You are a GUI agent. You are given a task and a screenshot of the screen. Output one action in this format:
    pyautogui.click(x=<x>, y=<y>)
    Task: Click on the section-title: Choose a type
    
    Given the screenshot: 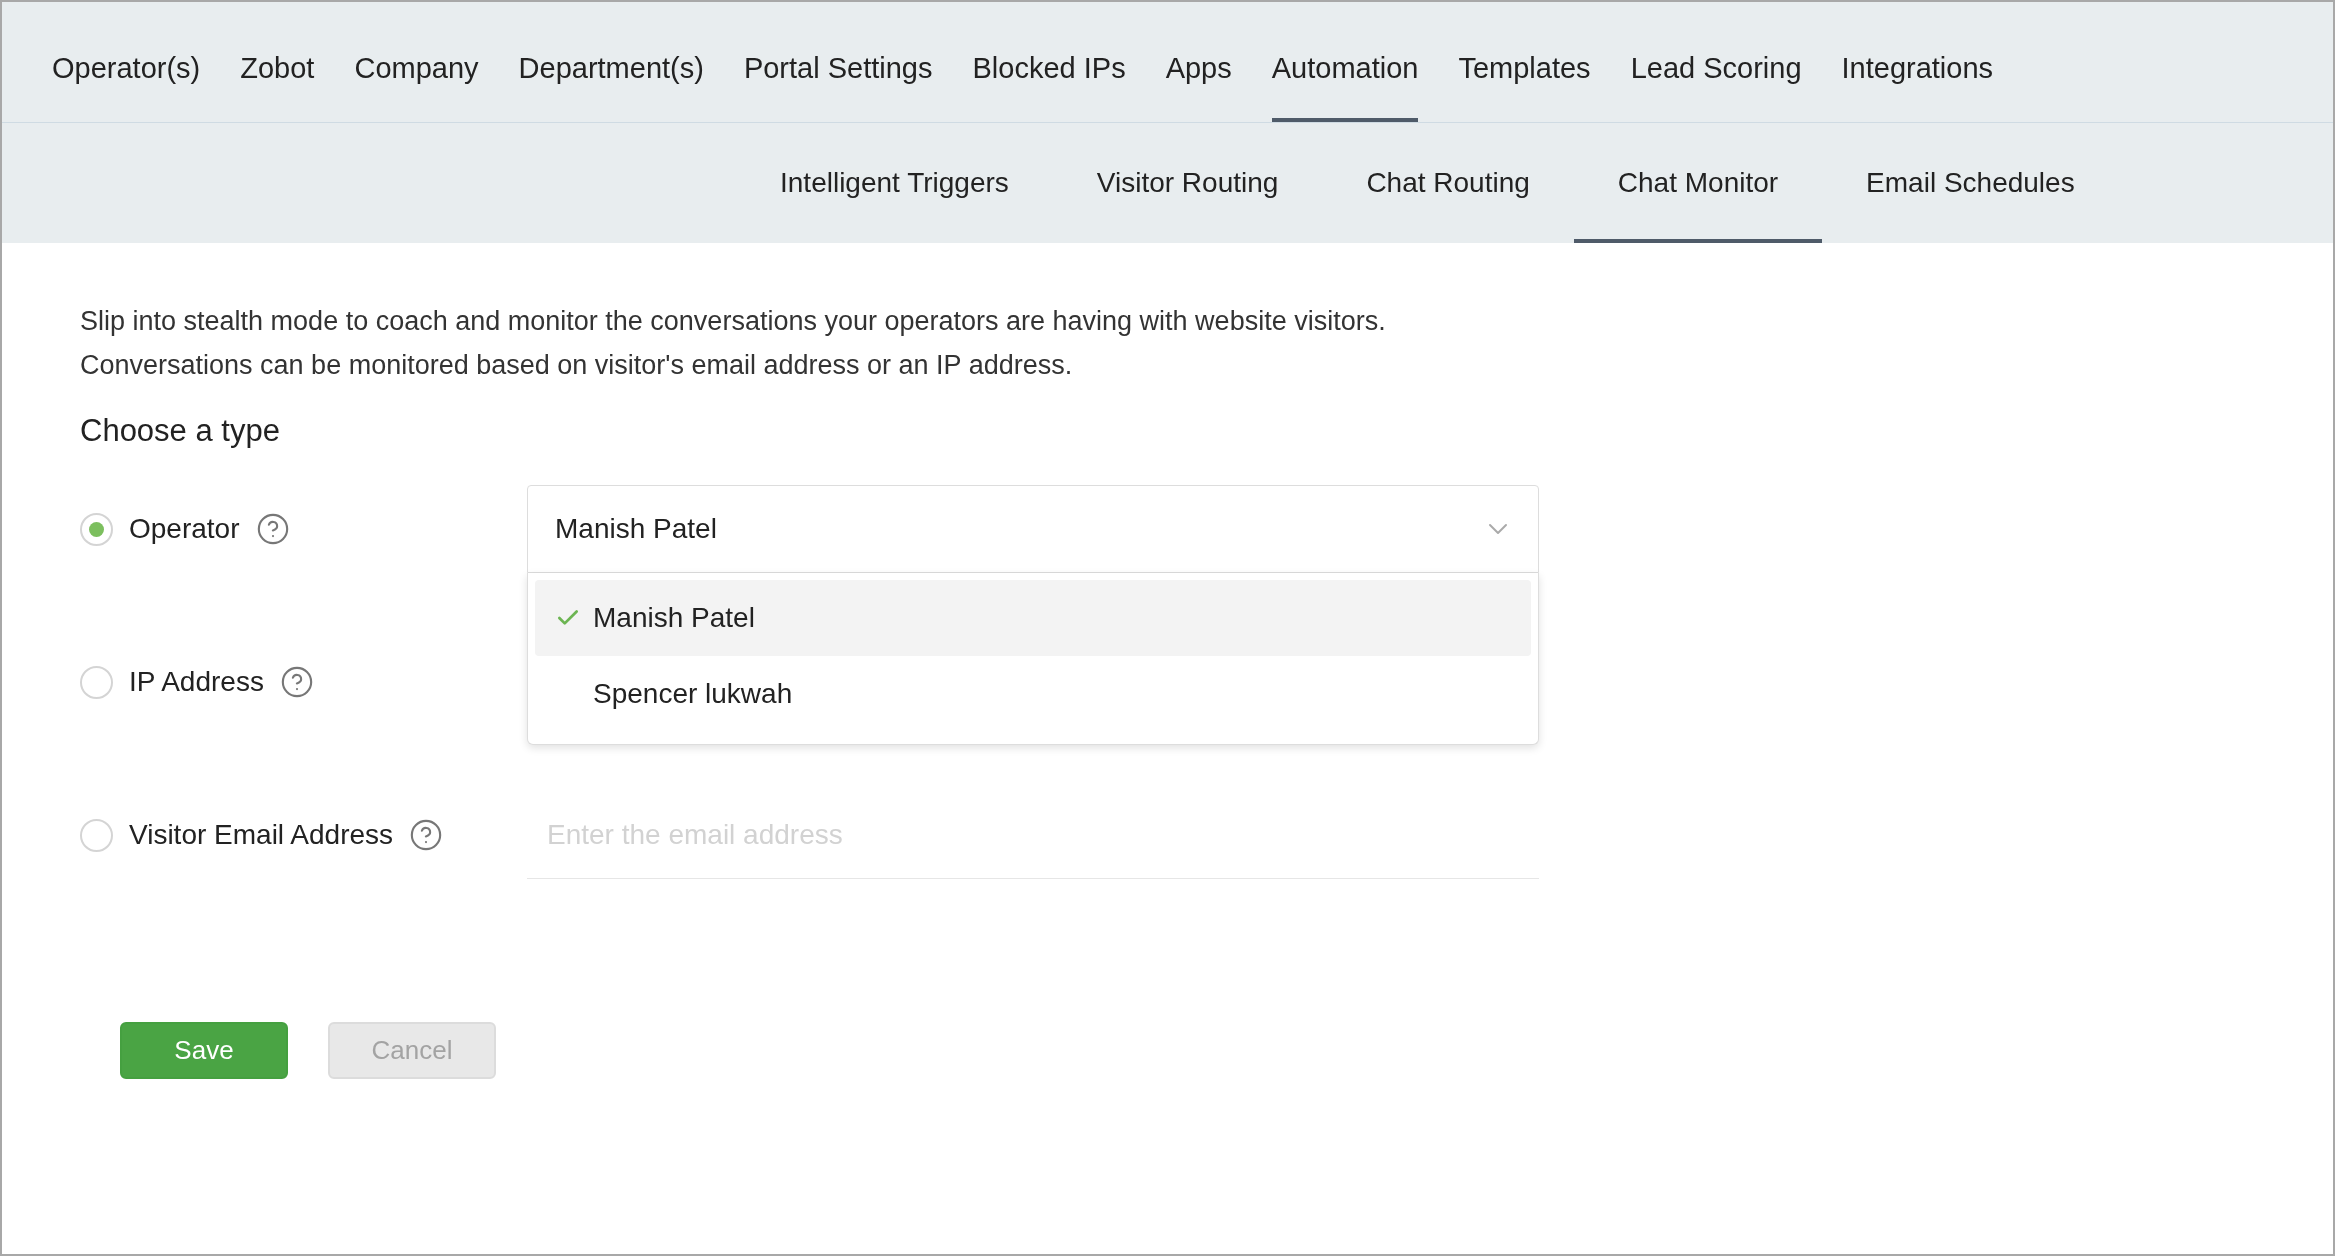 What is the action you would take?
    pyautogui.click(x=180, y=431)
    